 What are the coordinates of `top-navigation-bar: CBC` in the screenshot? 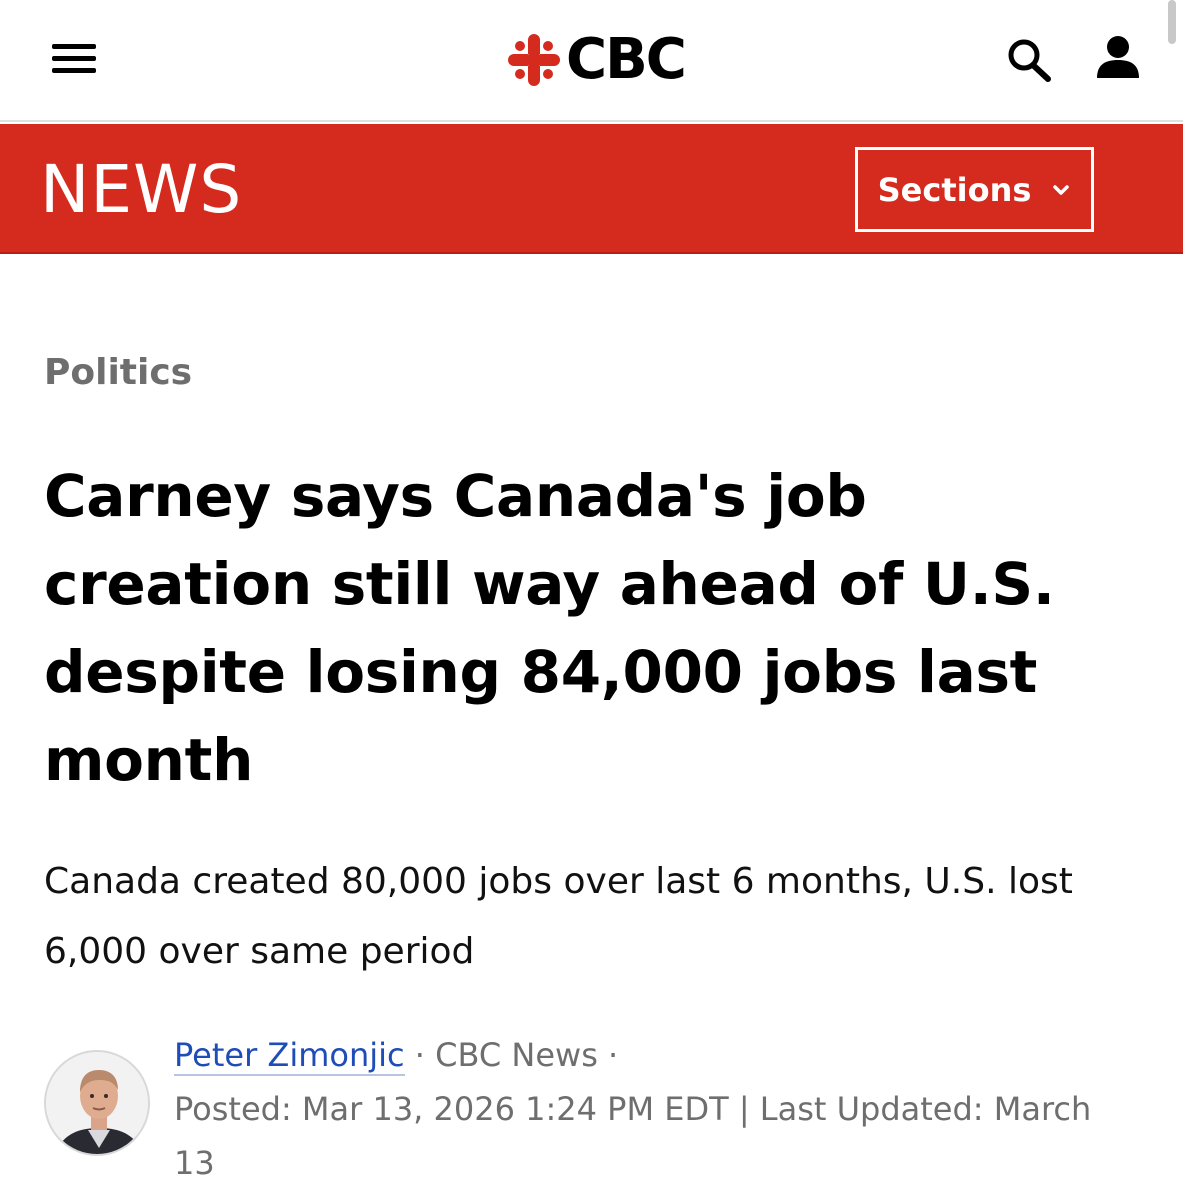 It's located at (591, 61).